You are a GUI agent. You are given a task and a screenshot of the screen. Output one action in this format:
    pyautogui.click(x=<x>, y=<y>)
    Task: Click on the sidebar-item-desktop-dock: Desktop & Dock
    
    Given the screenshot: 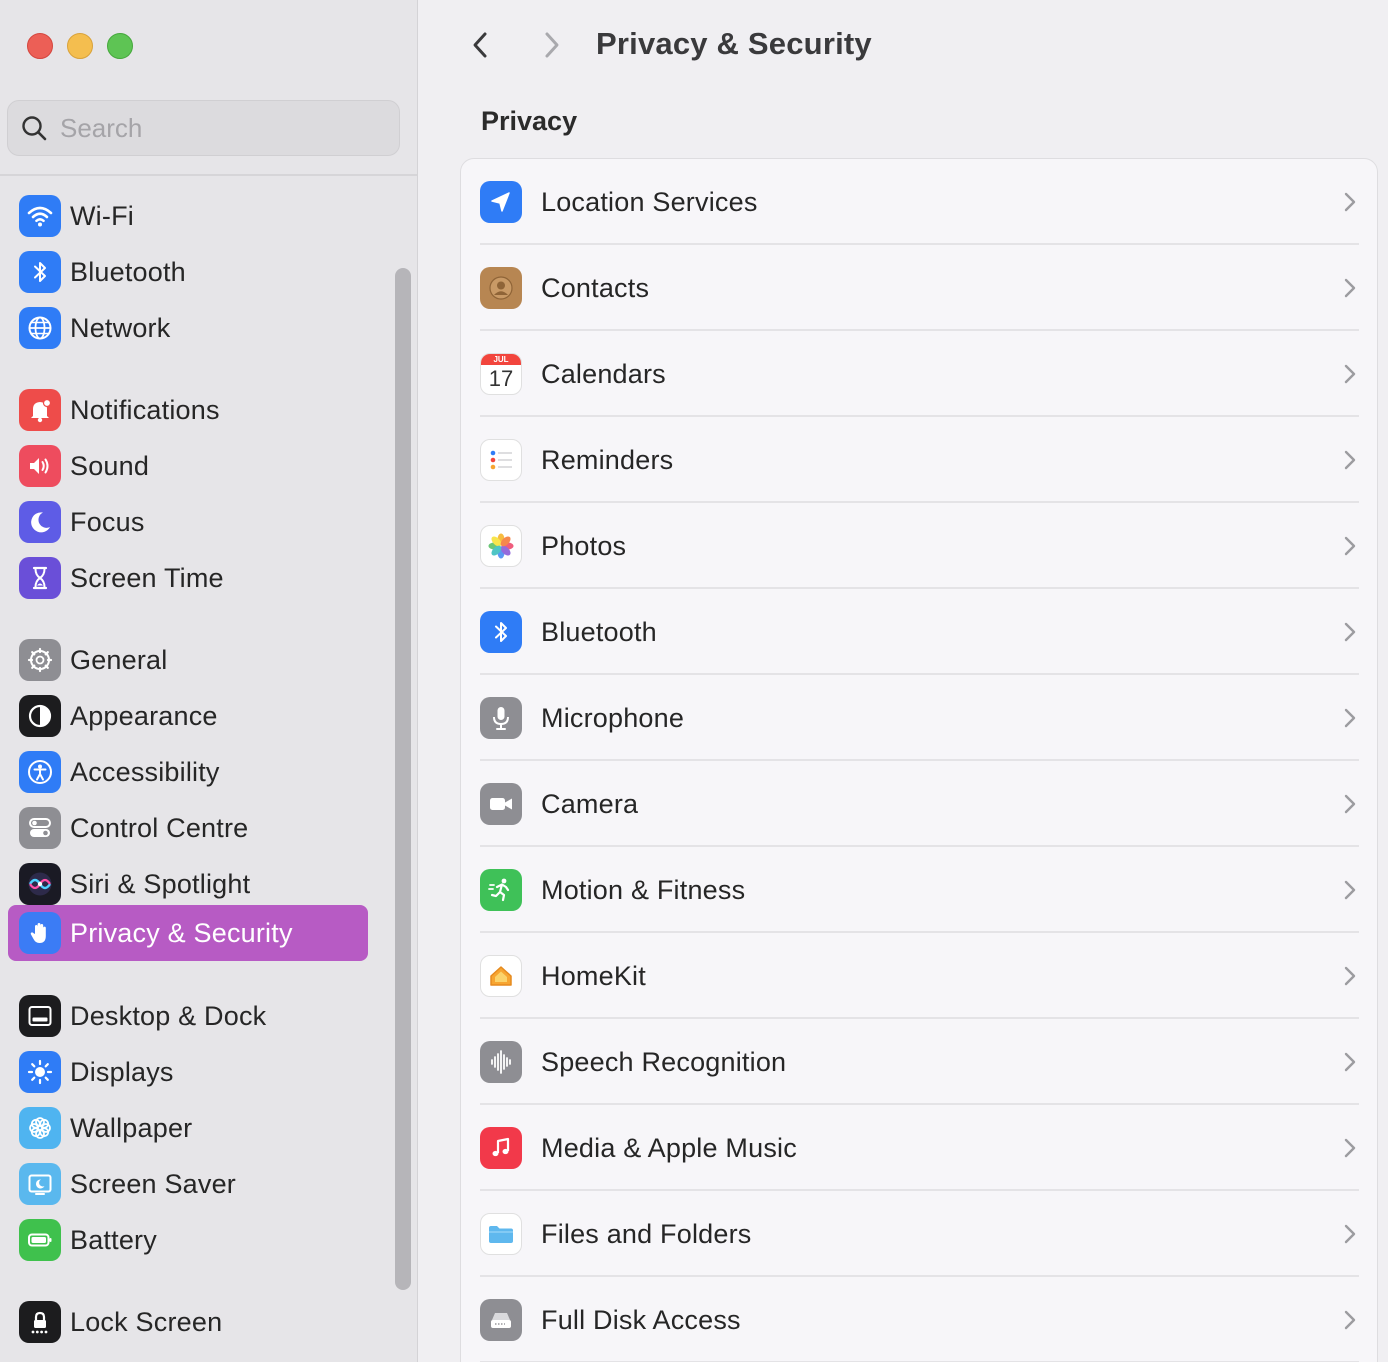 What is the action you would take?
    pyautogui.click(x=188, y=1016)
    